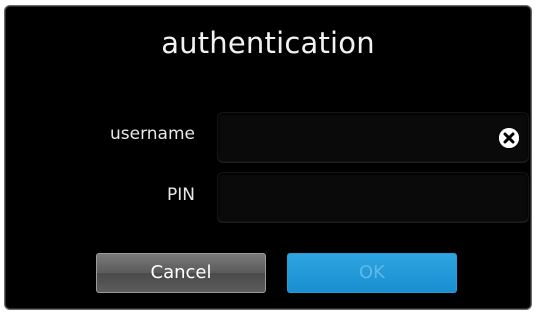 Image resolution: width=539 pixels, height=315 pixels. What do you see at coordinates (181, 273) in the screenshot?
I see `cancel-button: Cancel` at bounding box center [181, 273].